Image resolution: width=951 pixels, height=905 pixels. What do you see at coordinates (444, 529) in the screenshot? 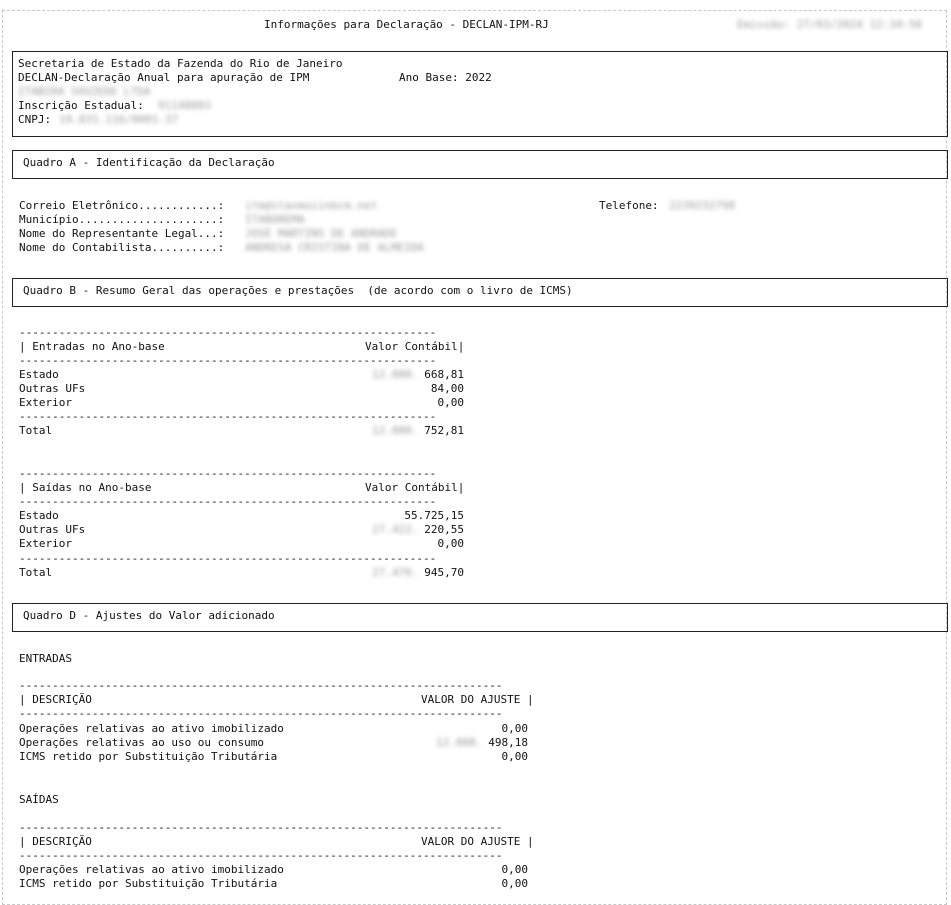
I see `saidas-row-value: 220,55` at bounding box center [444, 529].